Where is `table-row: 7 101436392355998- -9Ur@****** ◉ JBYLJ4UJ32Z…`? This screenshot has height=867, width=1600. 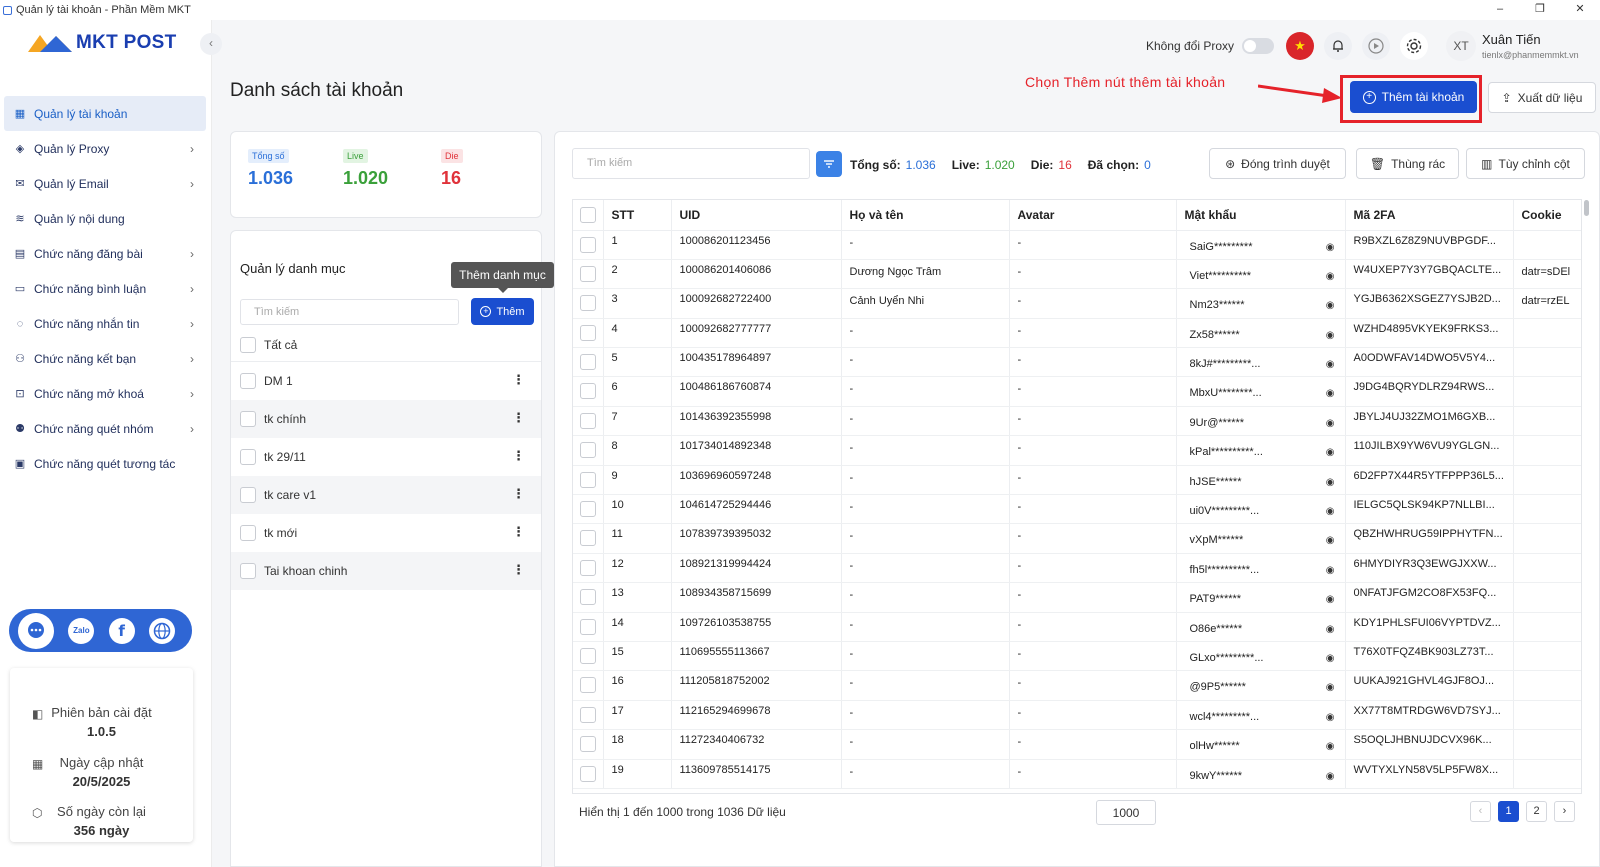 table-row: 7 101436392355998- -9Ur@****** ◉ JBYLJ4UJ32Z… is located at coordinates (1077, 421).